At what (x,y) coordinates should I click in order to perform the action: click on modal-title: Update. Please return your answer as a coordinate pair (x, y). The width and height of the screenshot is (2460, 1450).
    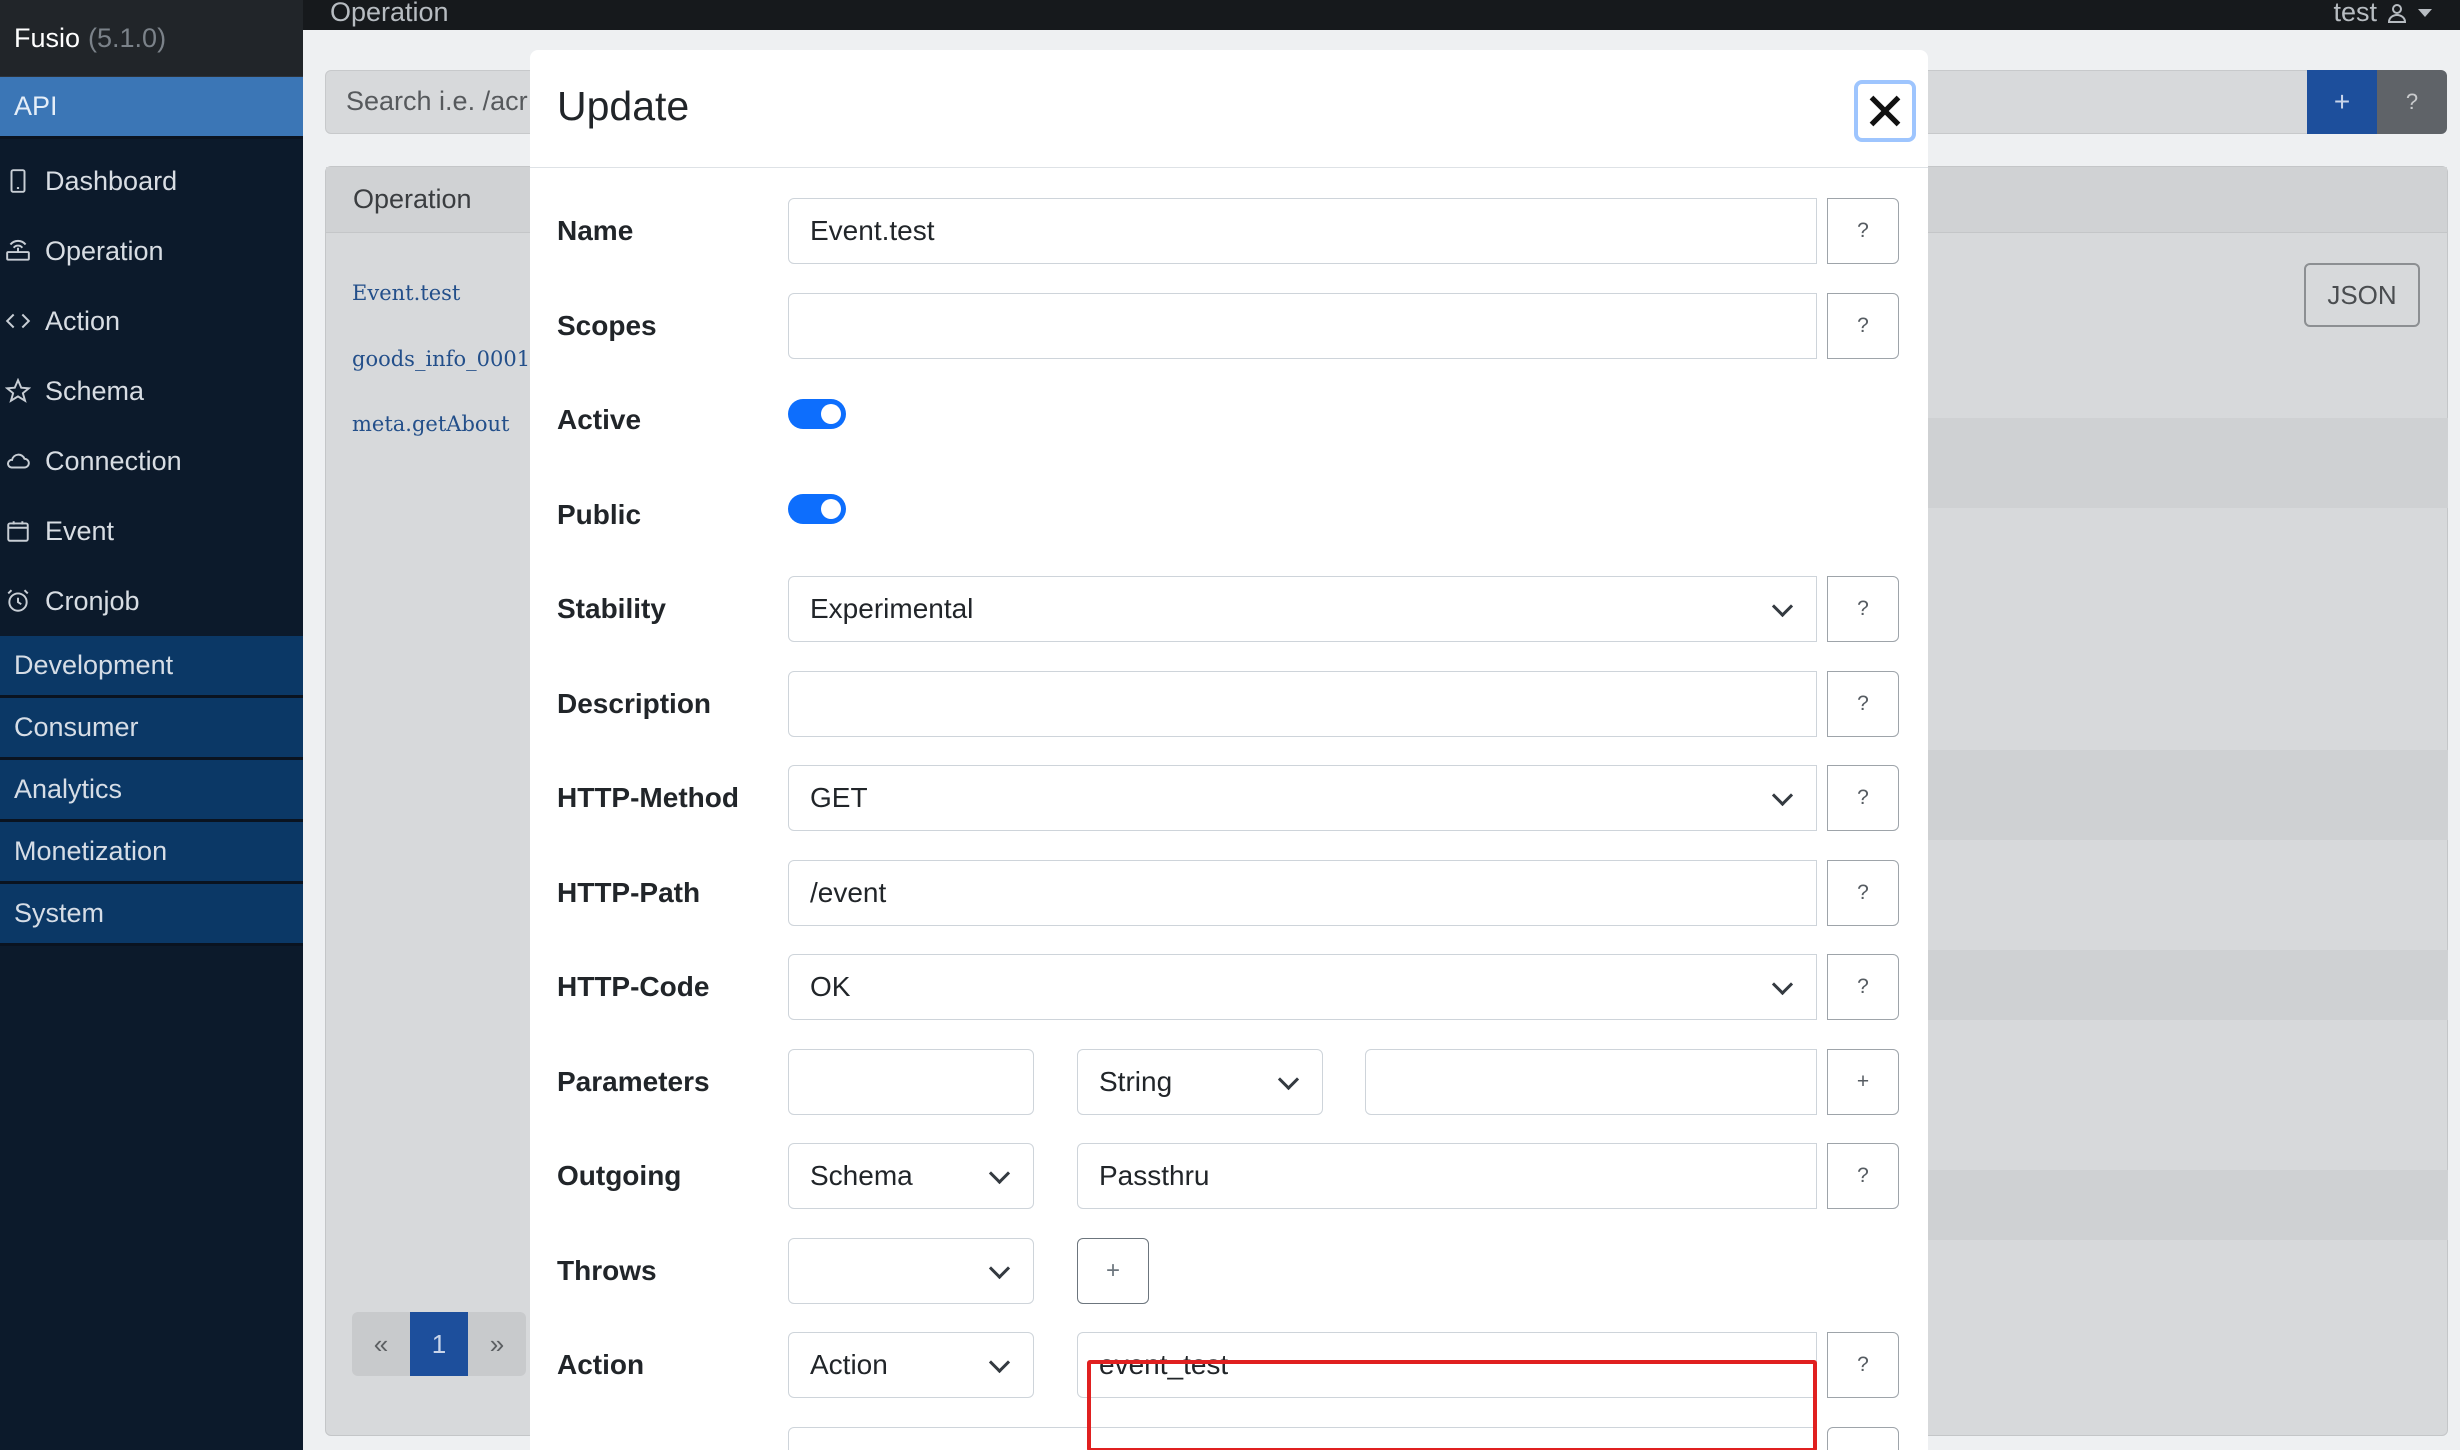
    Looking at the image, I should click on (623, 106).